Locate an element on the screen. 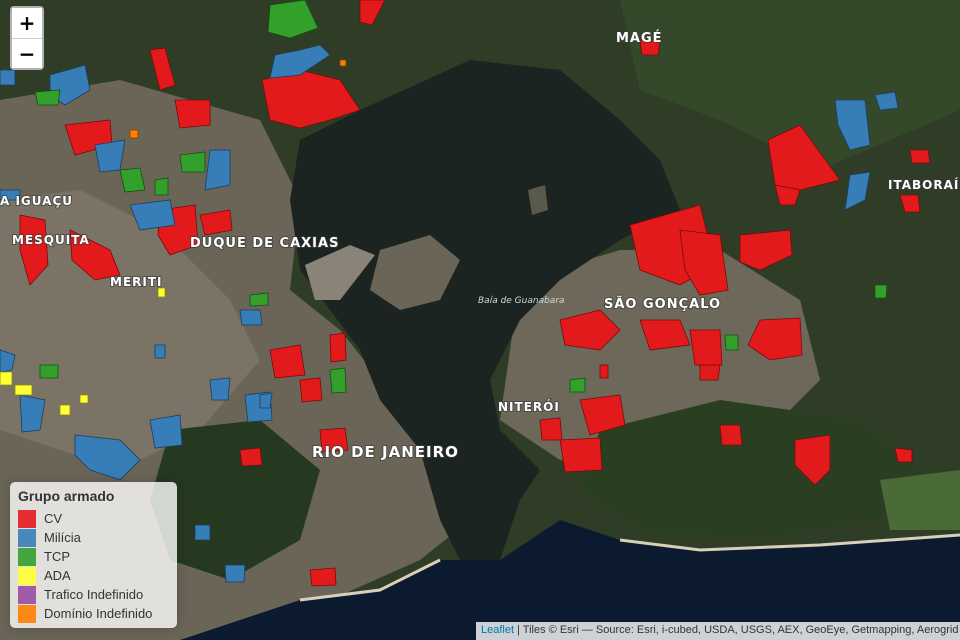 This screenshot has width=960, height=640. zoom-control: + − is located at coordinates (27, 38).